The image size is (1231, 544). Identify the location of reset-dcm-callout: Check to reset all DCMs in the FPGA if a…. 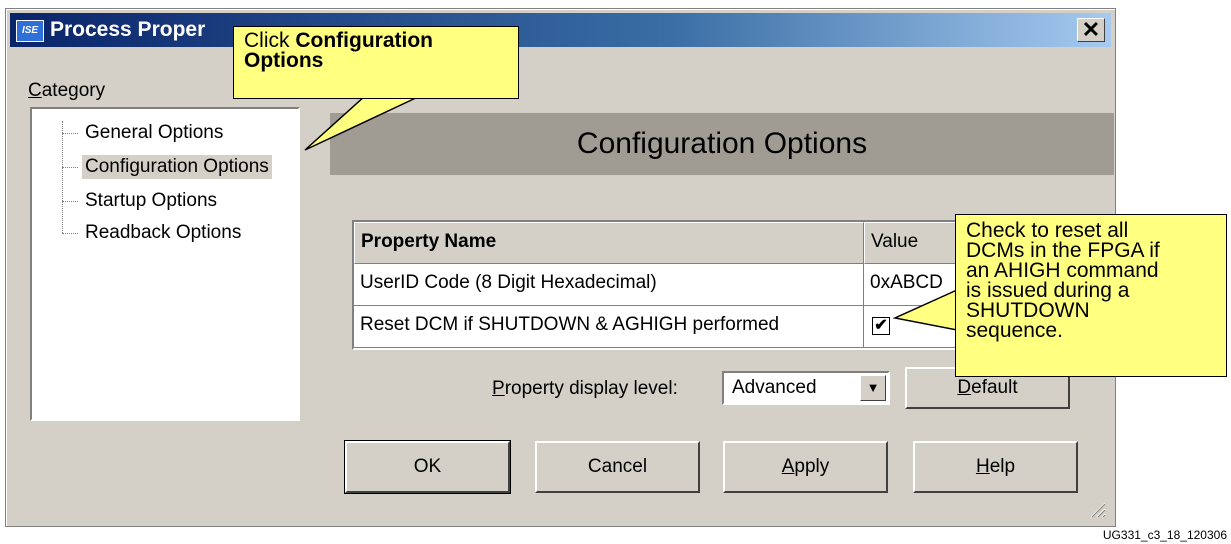
(1091, 295).